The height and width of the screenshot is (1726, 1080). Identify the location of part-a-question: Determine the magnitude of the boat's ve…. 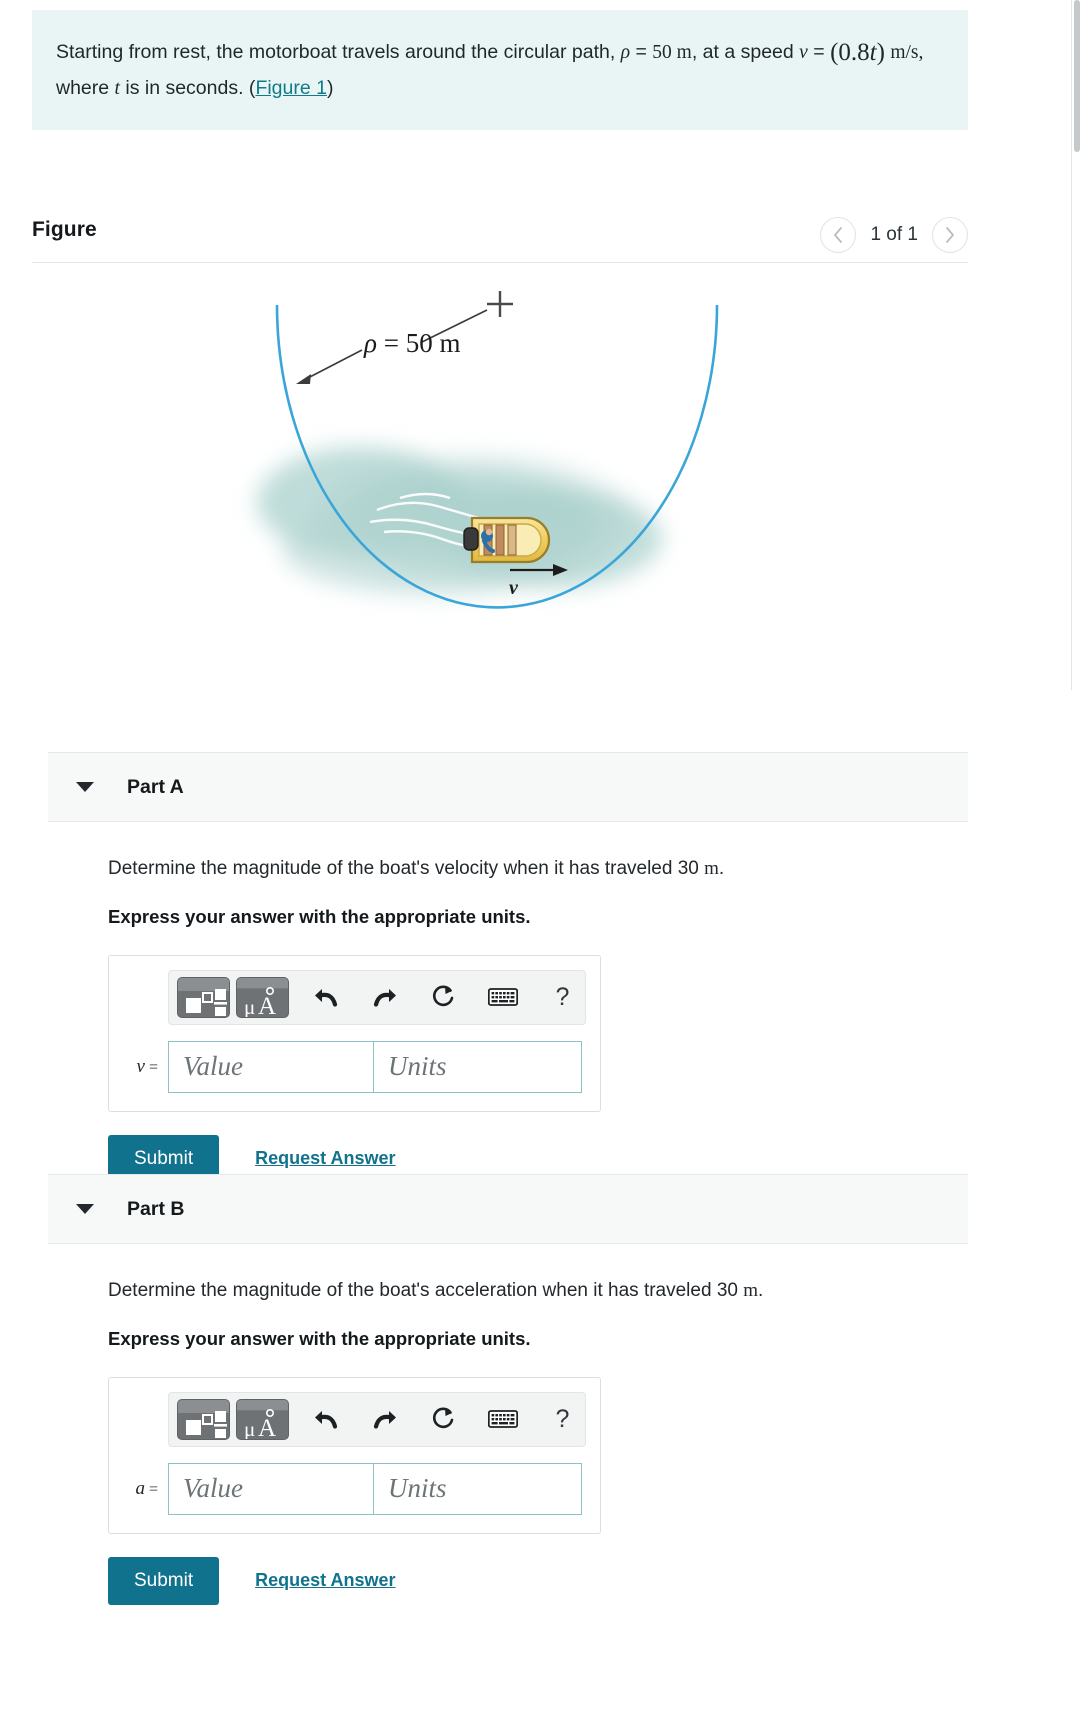
(538, 852).